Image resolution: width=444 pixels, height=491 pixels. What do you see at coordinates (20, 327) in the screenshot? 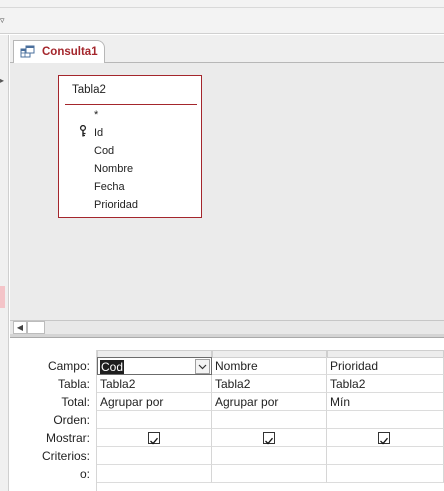
I see `scroll-left-arrow-icon: ◀` at bounding box center [20, 327].